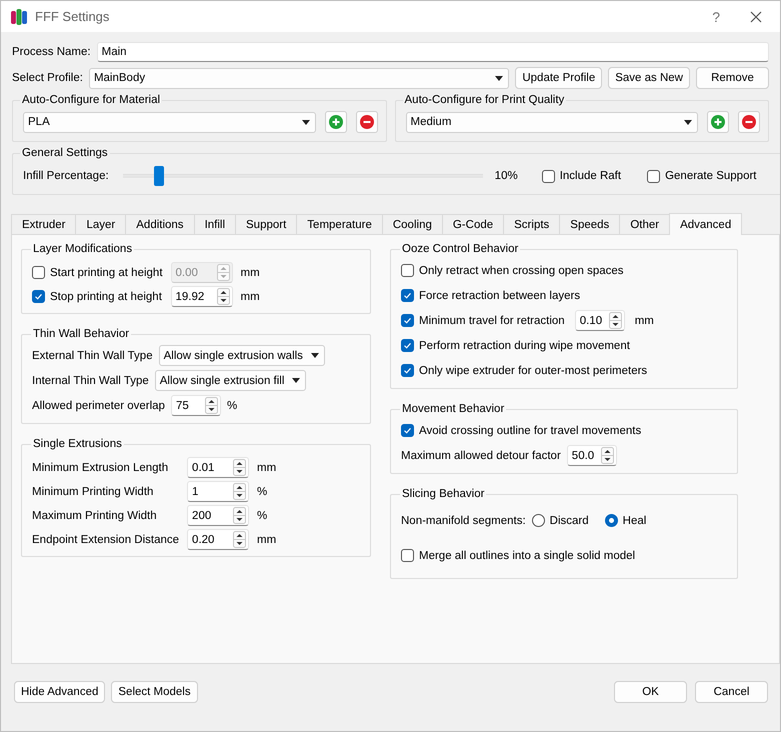  What do you see at coordinates (453, 409) in the screenshot?
I see `group-title: Movement Behavior` at bounding box center [453, 409].